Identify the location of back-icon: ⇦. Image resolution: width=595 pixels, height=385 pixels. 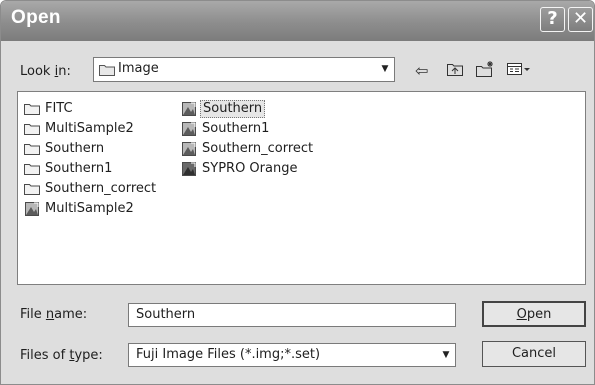
(421, 70).